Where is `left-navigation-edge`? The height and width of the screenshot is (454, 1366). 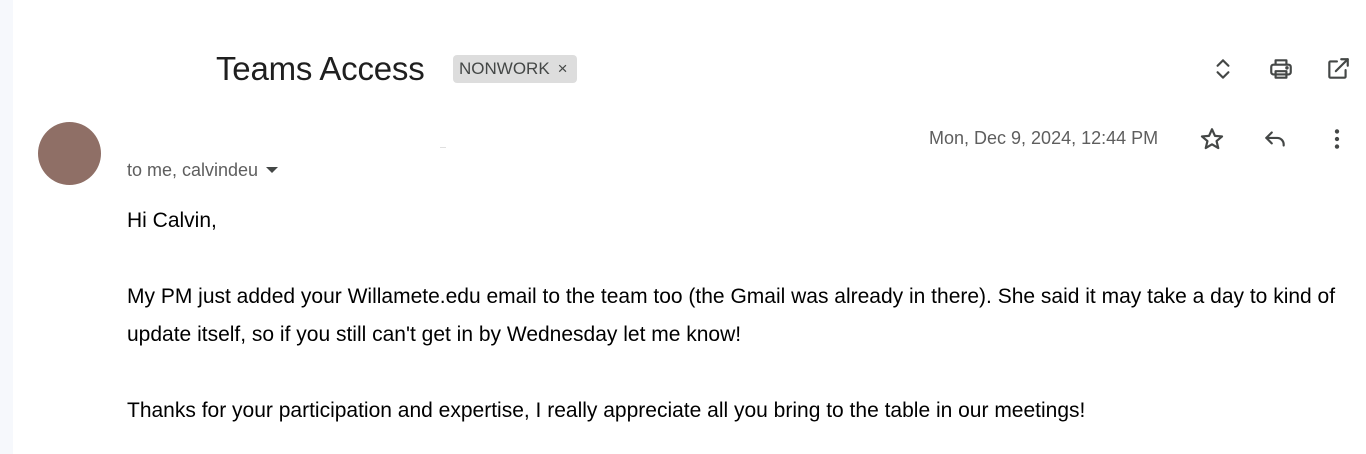 left-navigation-edge is located at coordinates (6, 227).